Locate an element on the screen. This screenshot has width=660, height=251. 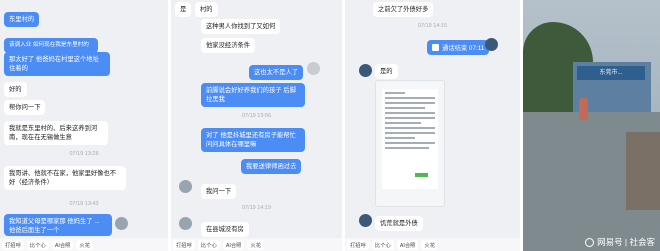
timestamp: 07/19 14:15 is located at coordinates (432, 26).